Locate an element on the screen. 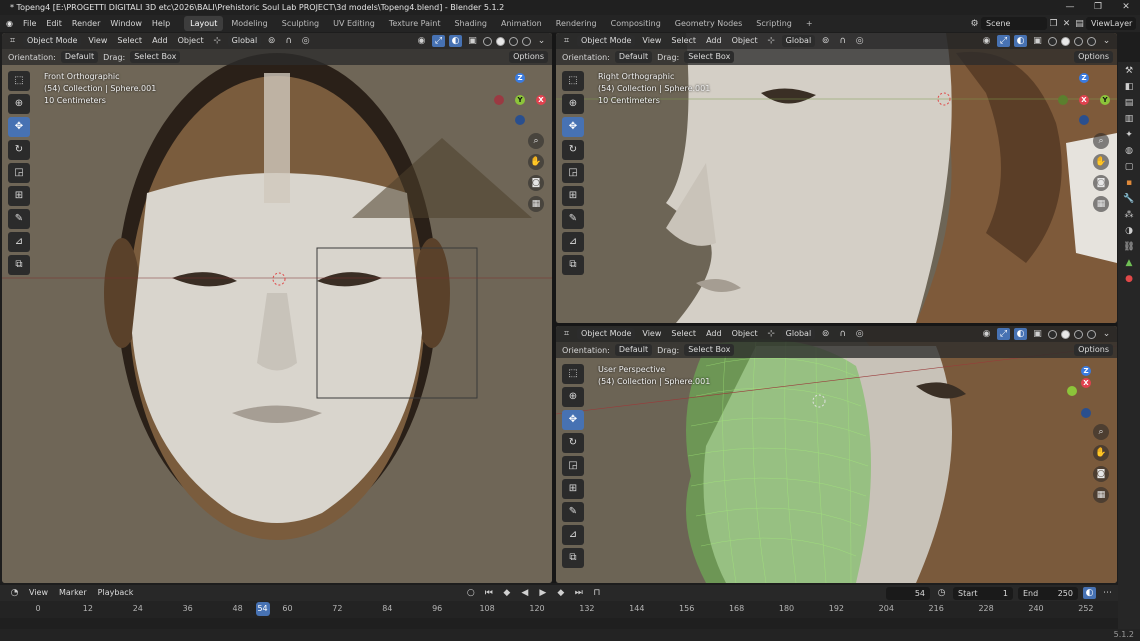 The width and height of the screenshot is (1140, 641). menu-window: Window is located at coordinates (126, 23).